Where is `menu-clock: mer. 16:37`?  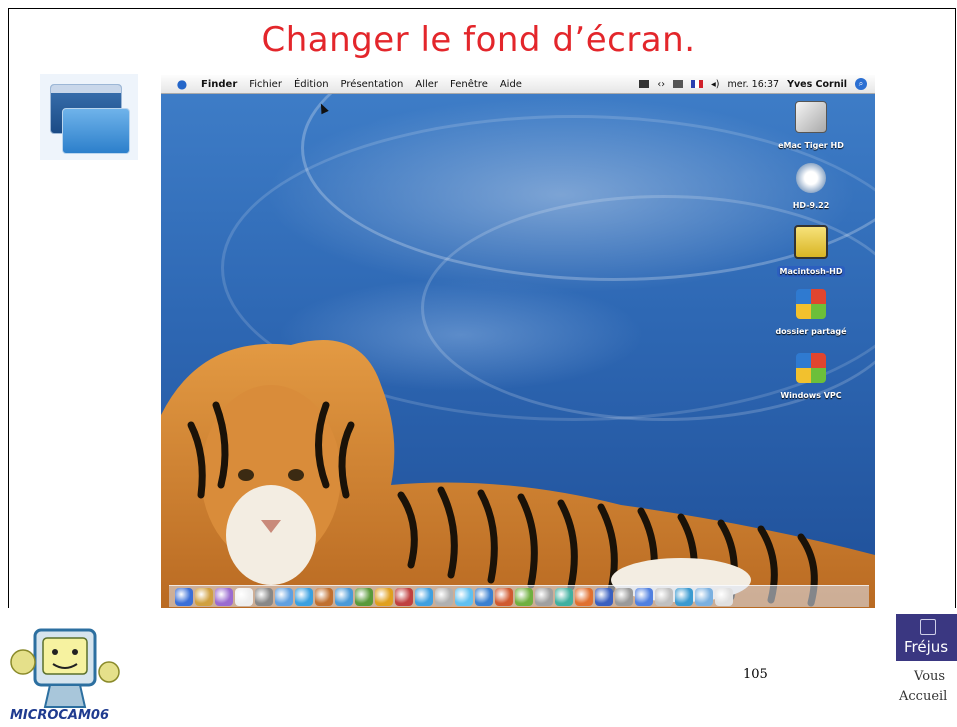 menu-clock: mer. 16:37 is located at coordinates (754, 84).